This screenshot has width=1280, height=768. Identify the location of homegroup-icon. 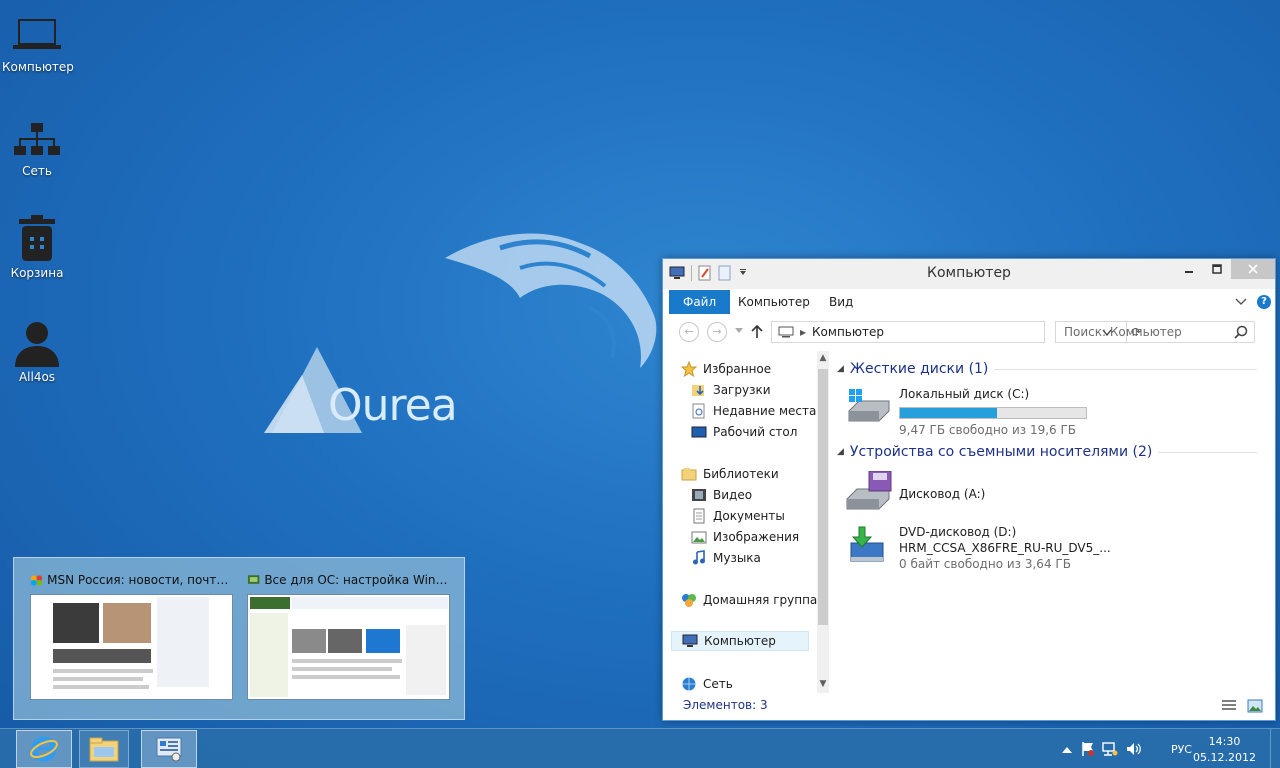
(689, 600).